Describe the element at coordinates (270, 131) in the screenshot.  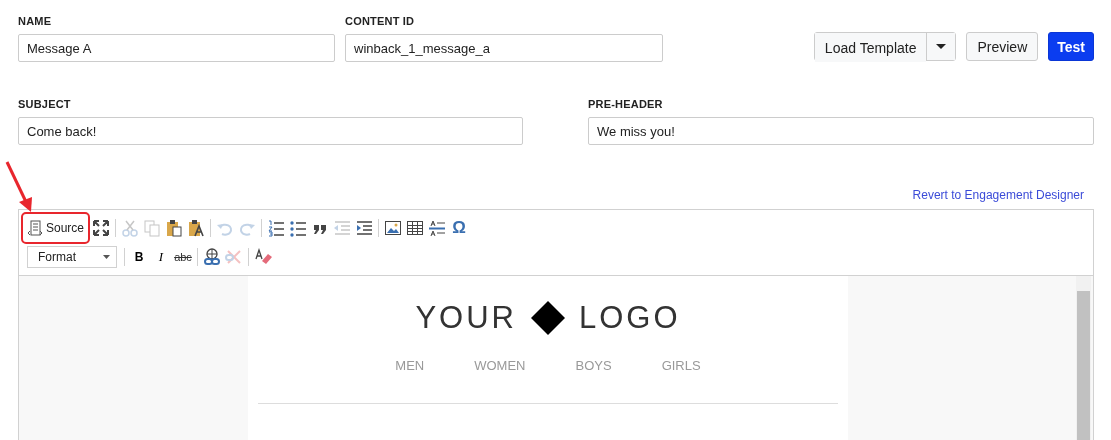
I see `text-field: Come back!` at that location.